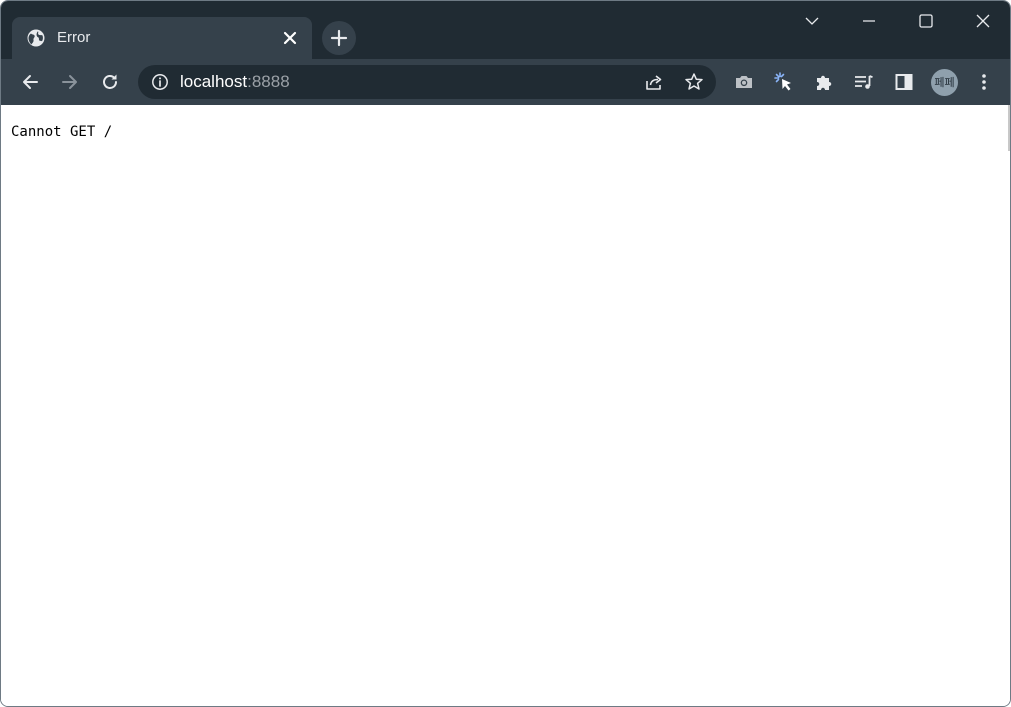 This screenshot has width=1011, height=707. Describe the element at coordinates (654, 82) in the screenshot. I see `share-icon` at that location.